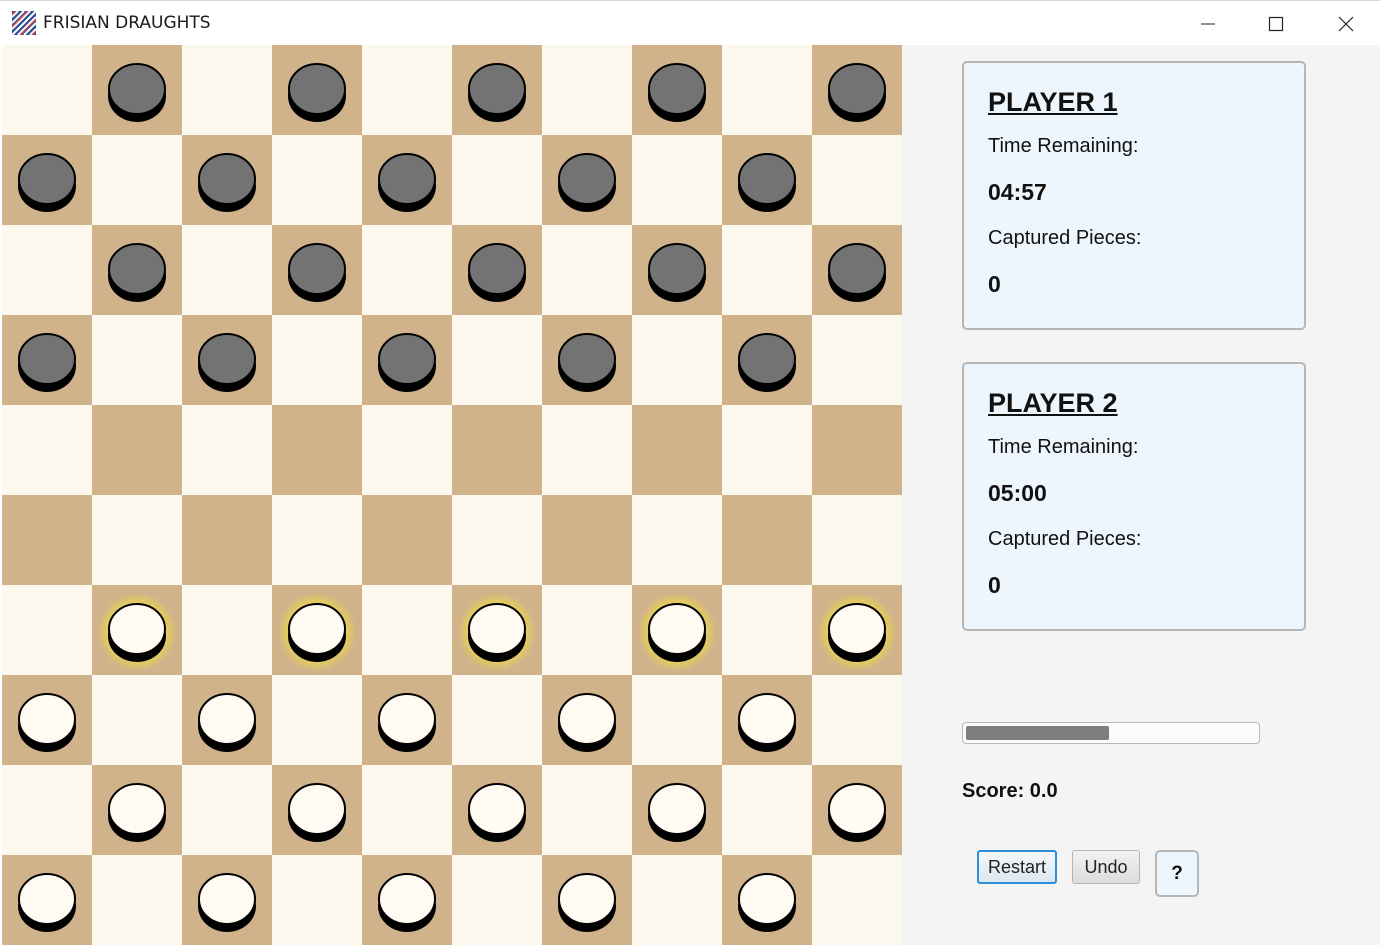 Image resolution: width=1380 pixels, height=945 pixels. What do you see at coordinates (1177, 873) in the screenshot?
I see `help-button: ?` at bounding box center [1177, 873].